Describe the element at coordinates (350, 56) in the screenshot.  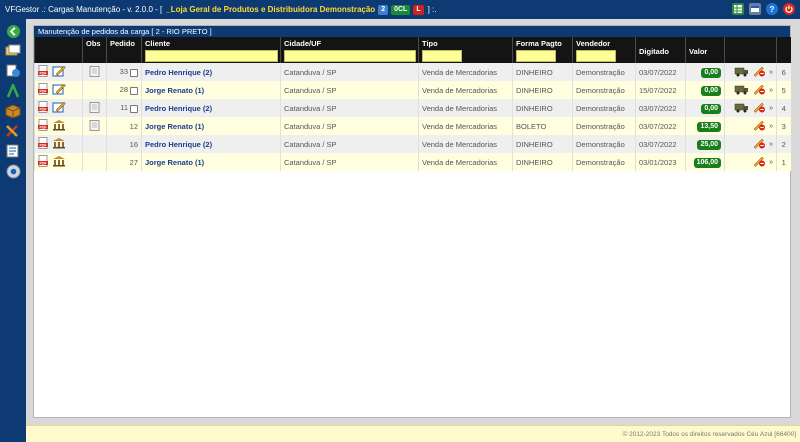
I see `cidade-filter-input` at that location.